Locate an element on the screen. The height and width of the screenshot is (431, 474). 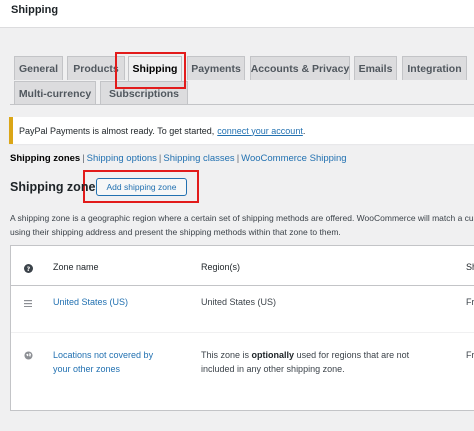
notice-period: . is located at coordinates (304, 130).